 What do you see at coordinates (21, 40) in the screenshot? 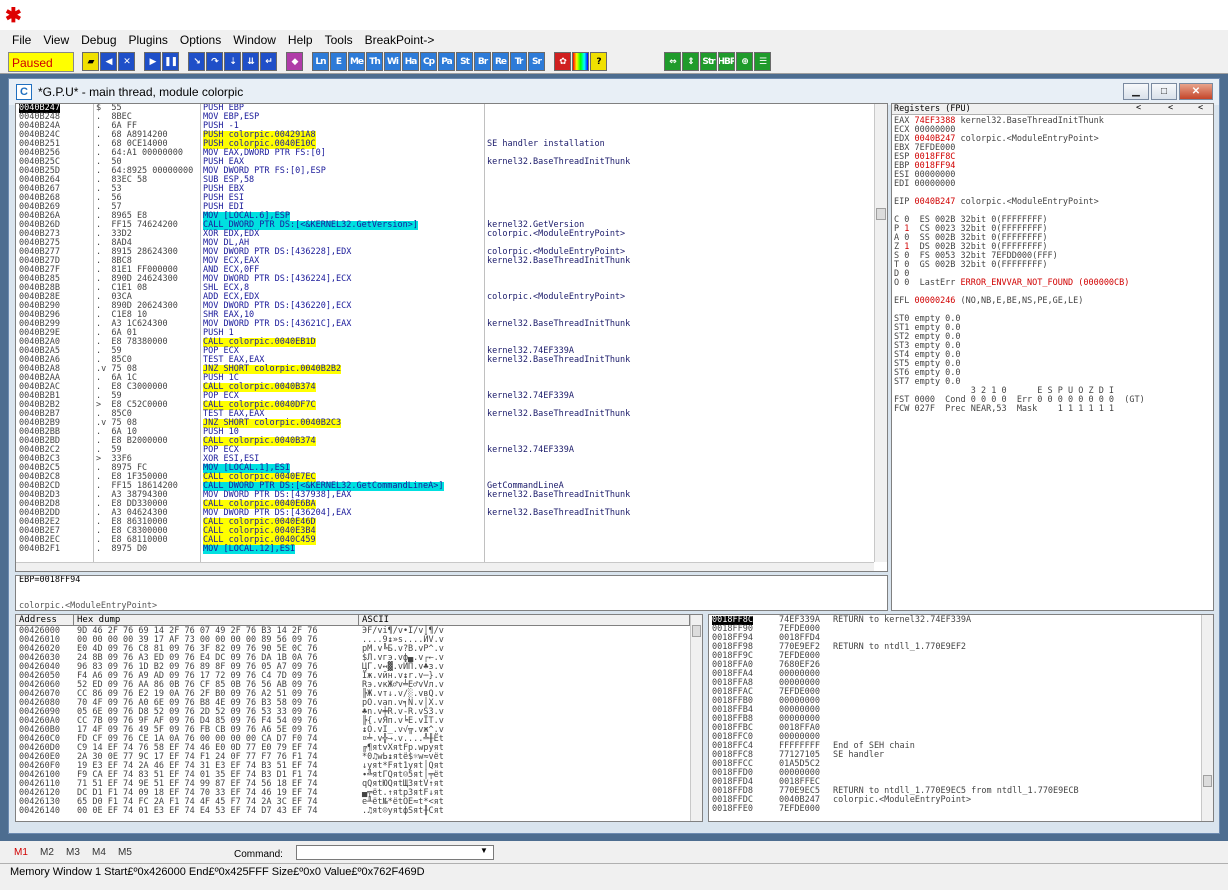
I see `menu-item-file: File` at bounding box center [21, 40].